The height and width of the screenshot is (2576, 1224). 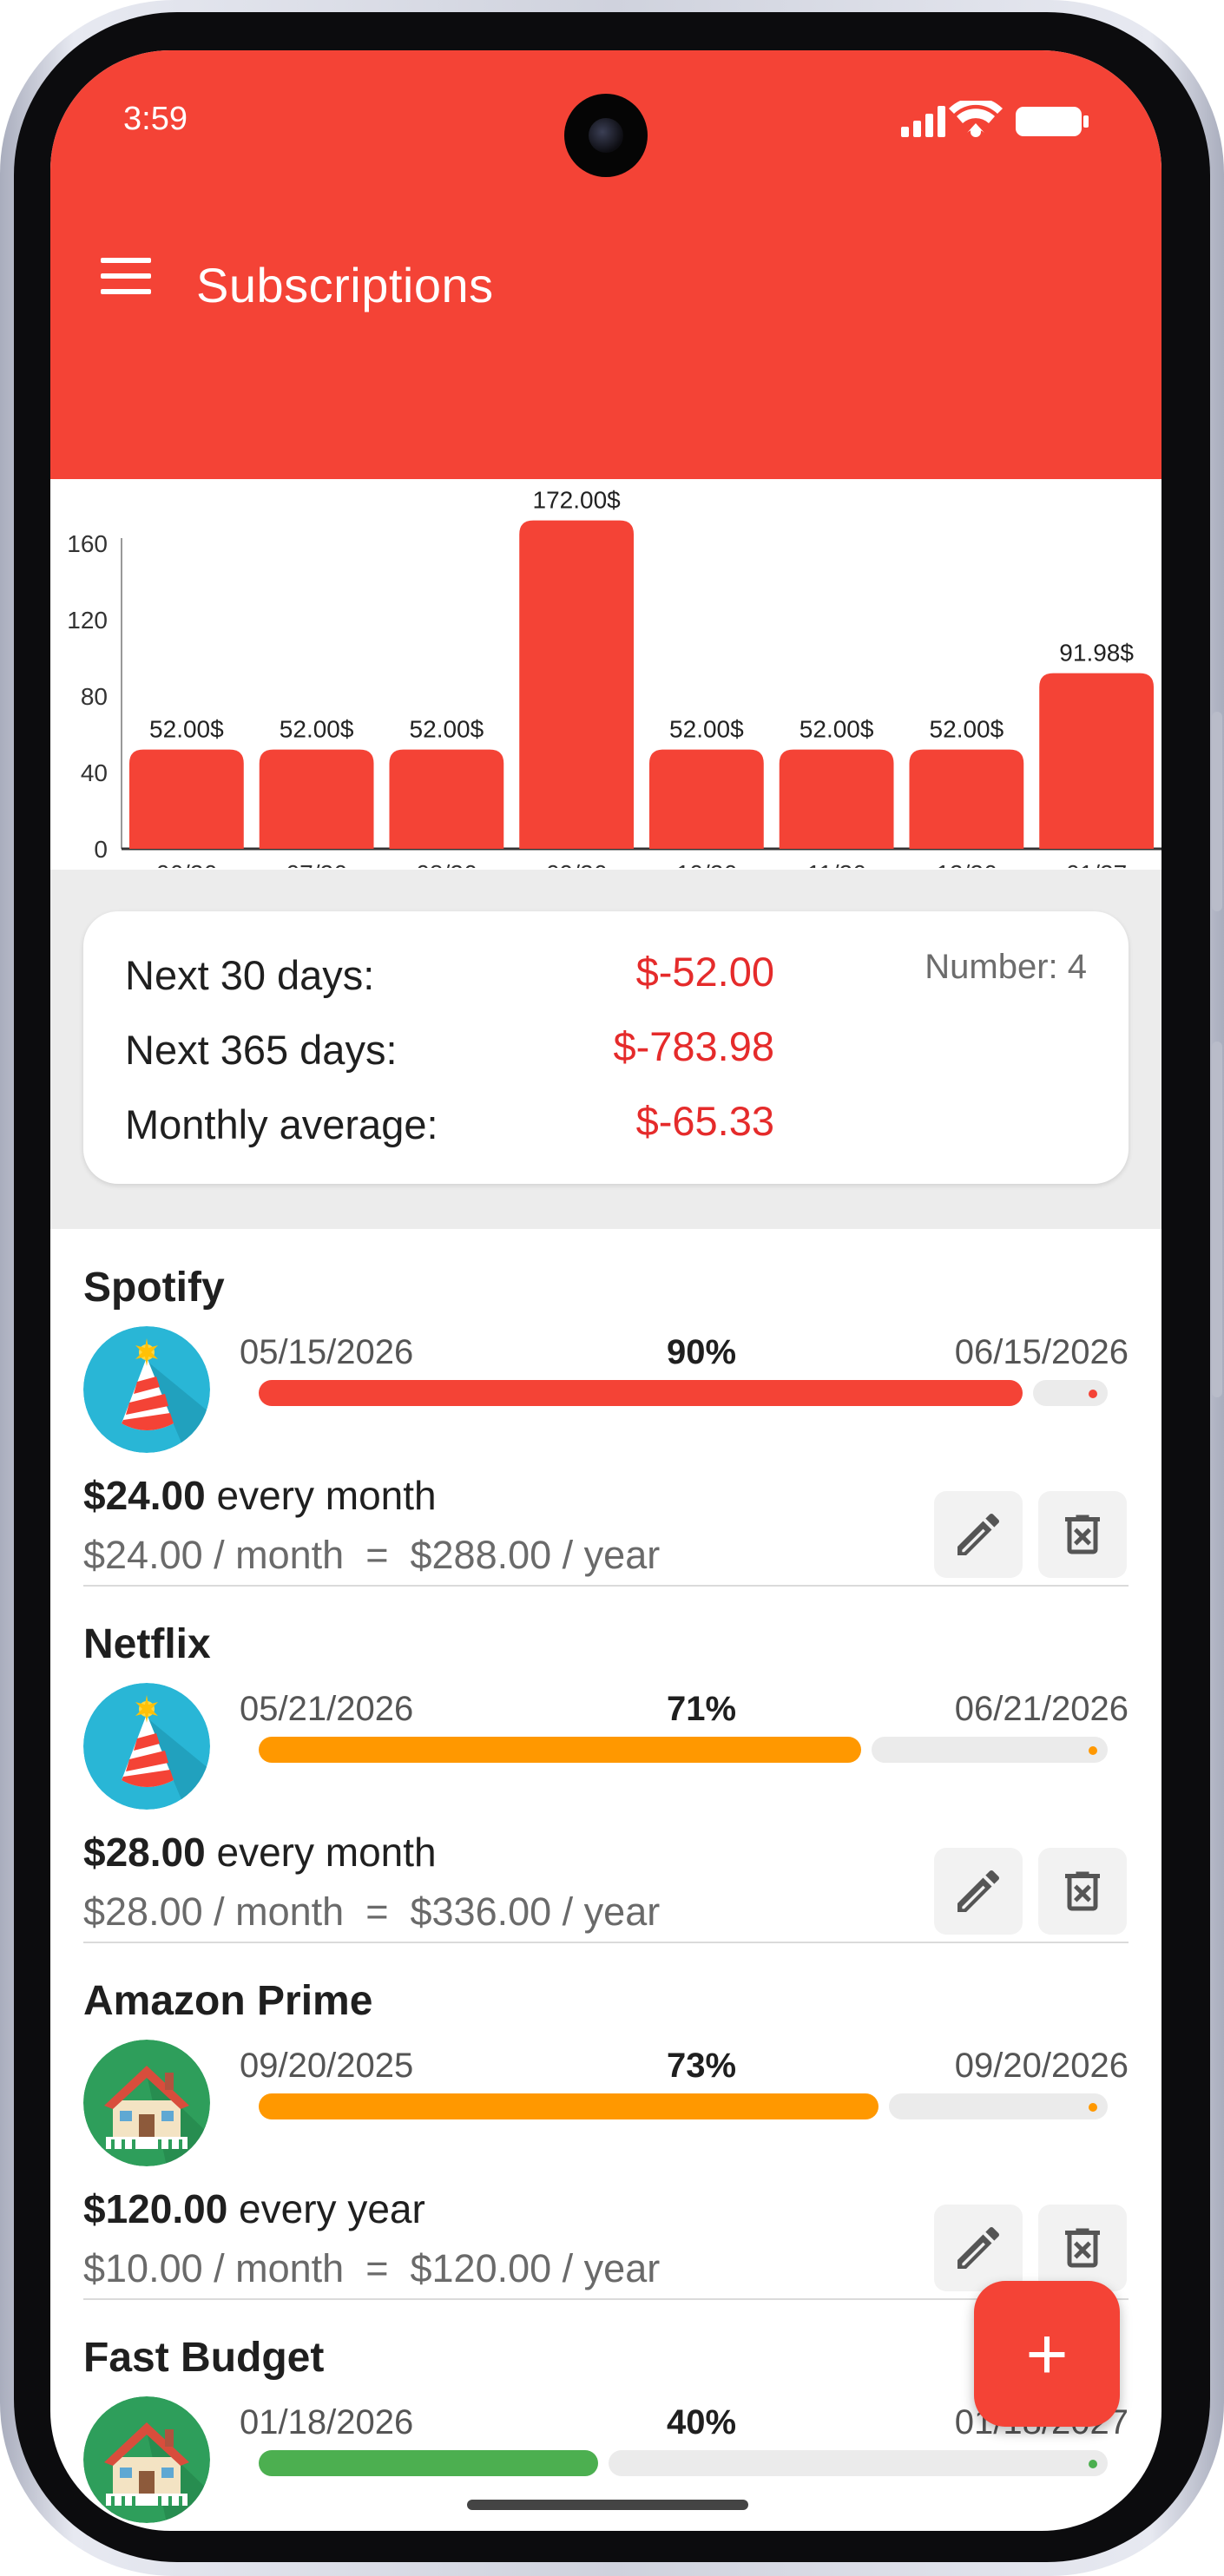 What do you see at coordinates (372, 2268) in the screenshot?
I see `cost-breakdown: $10.00 / month = $120.00 / year` at bounding box center [372, 2268].